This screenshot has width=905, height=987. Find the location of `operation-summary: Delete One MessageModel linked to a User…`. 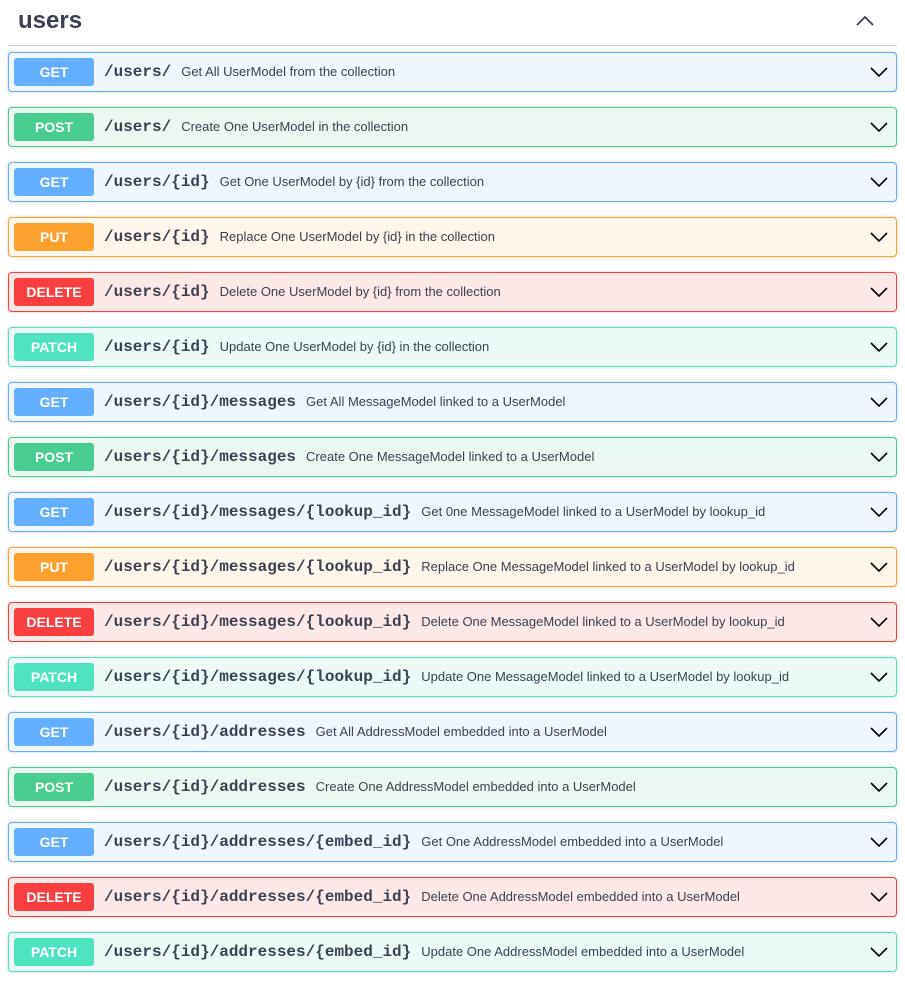

operation-summary: Delete One MessageModel linked to a User… is located at coordinates (603, 621).